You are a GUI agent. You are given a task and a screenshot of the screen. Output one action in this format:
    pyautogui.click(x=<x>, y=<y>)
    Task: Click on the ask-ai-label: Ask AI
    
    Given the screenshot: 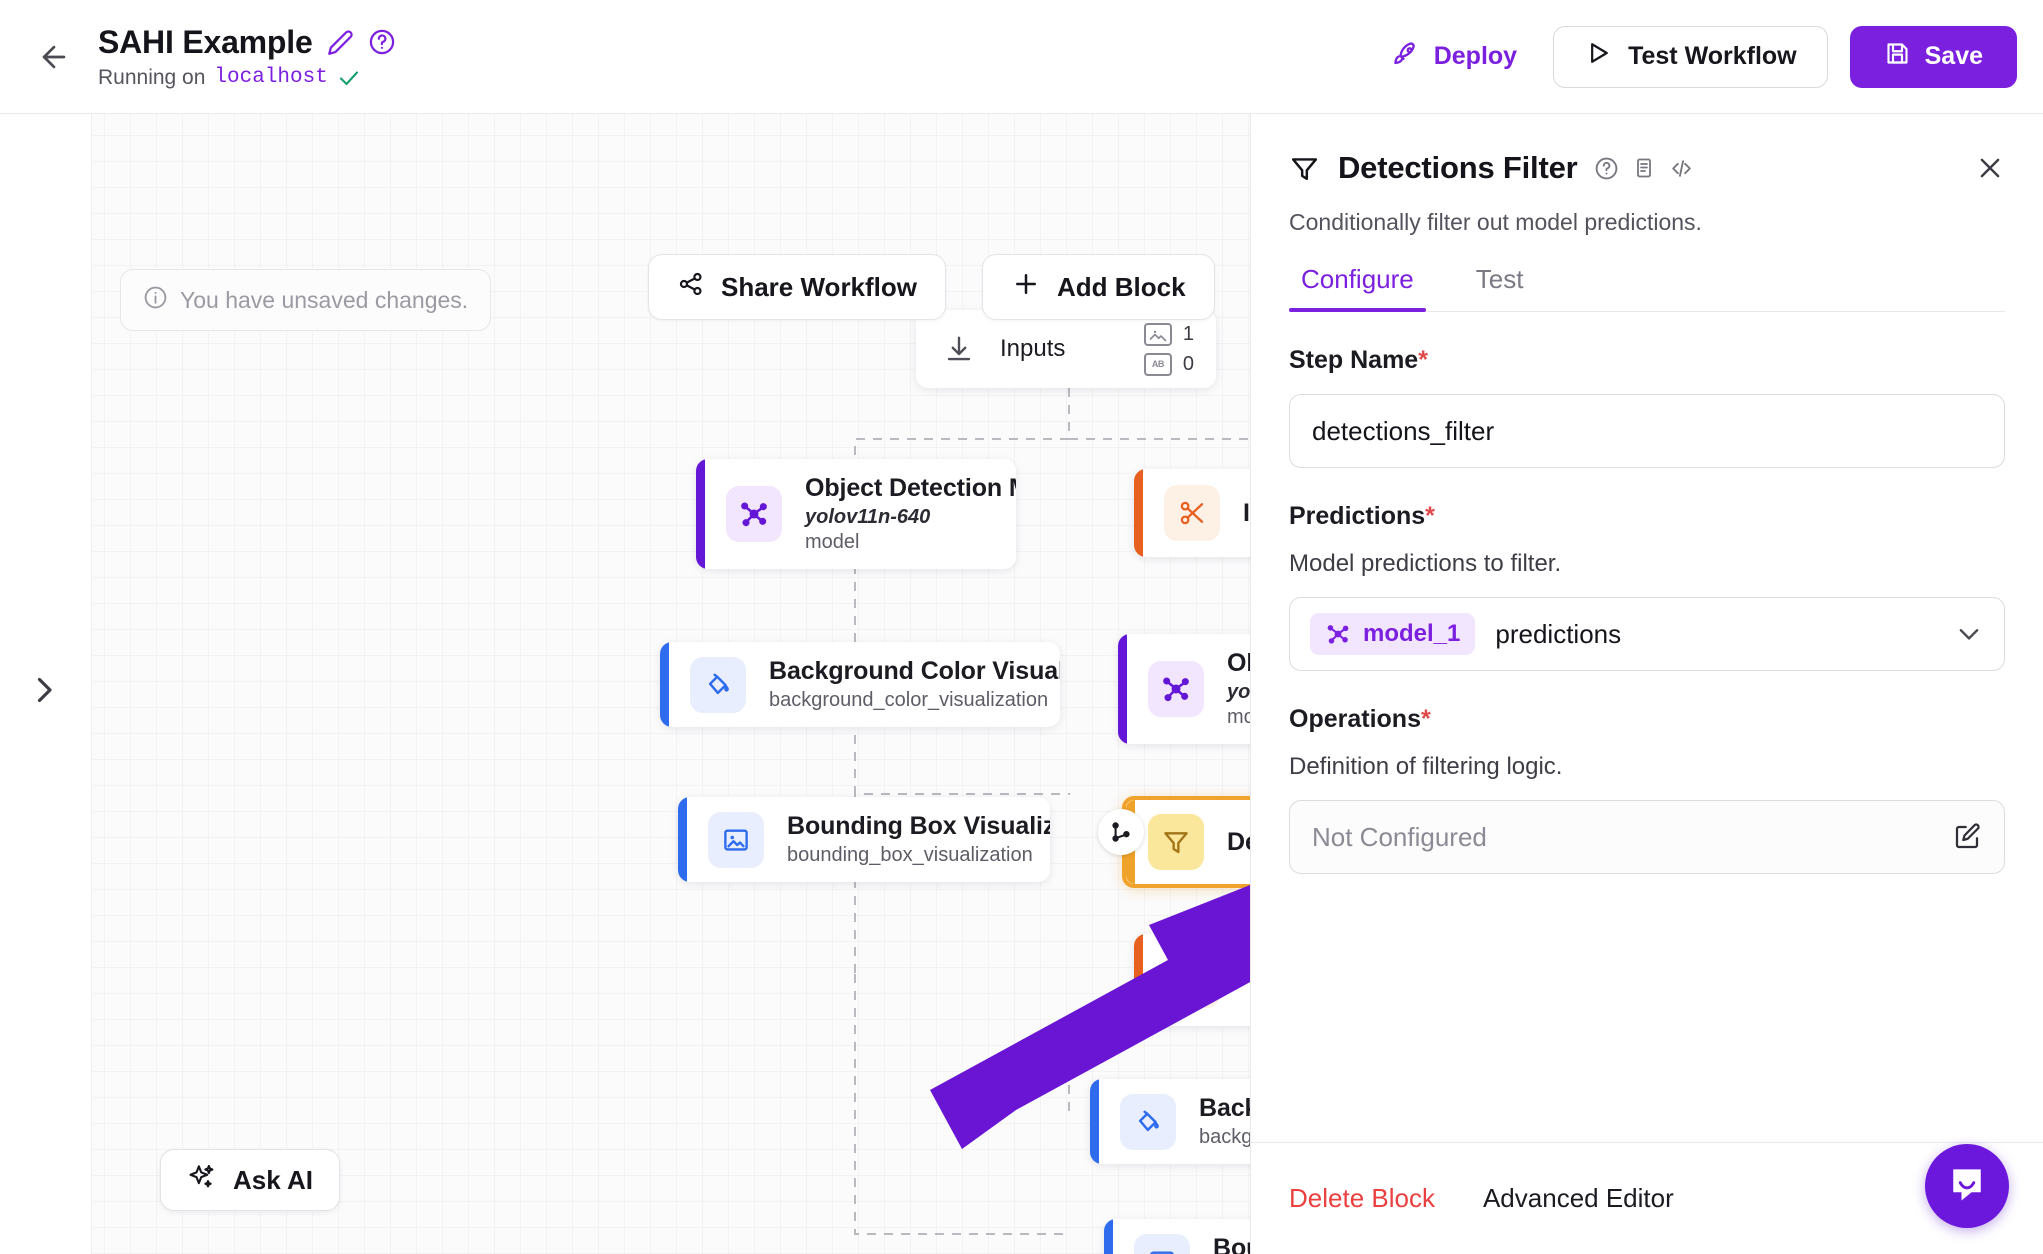 What is the action you would take?
    pyautogui.click(x=273, y=1179)
    